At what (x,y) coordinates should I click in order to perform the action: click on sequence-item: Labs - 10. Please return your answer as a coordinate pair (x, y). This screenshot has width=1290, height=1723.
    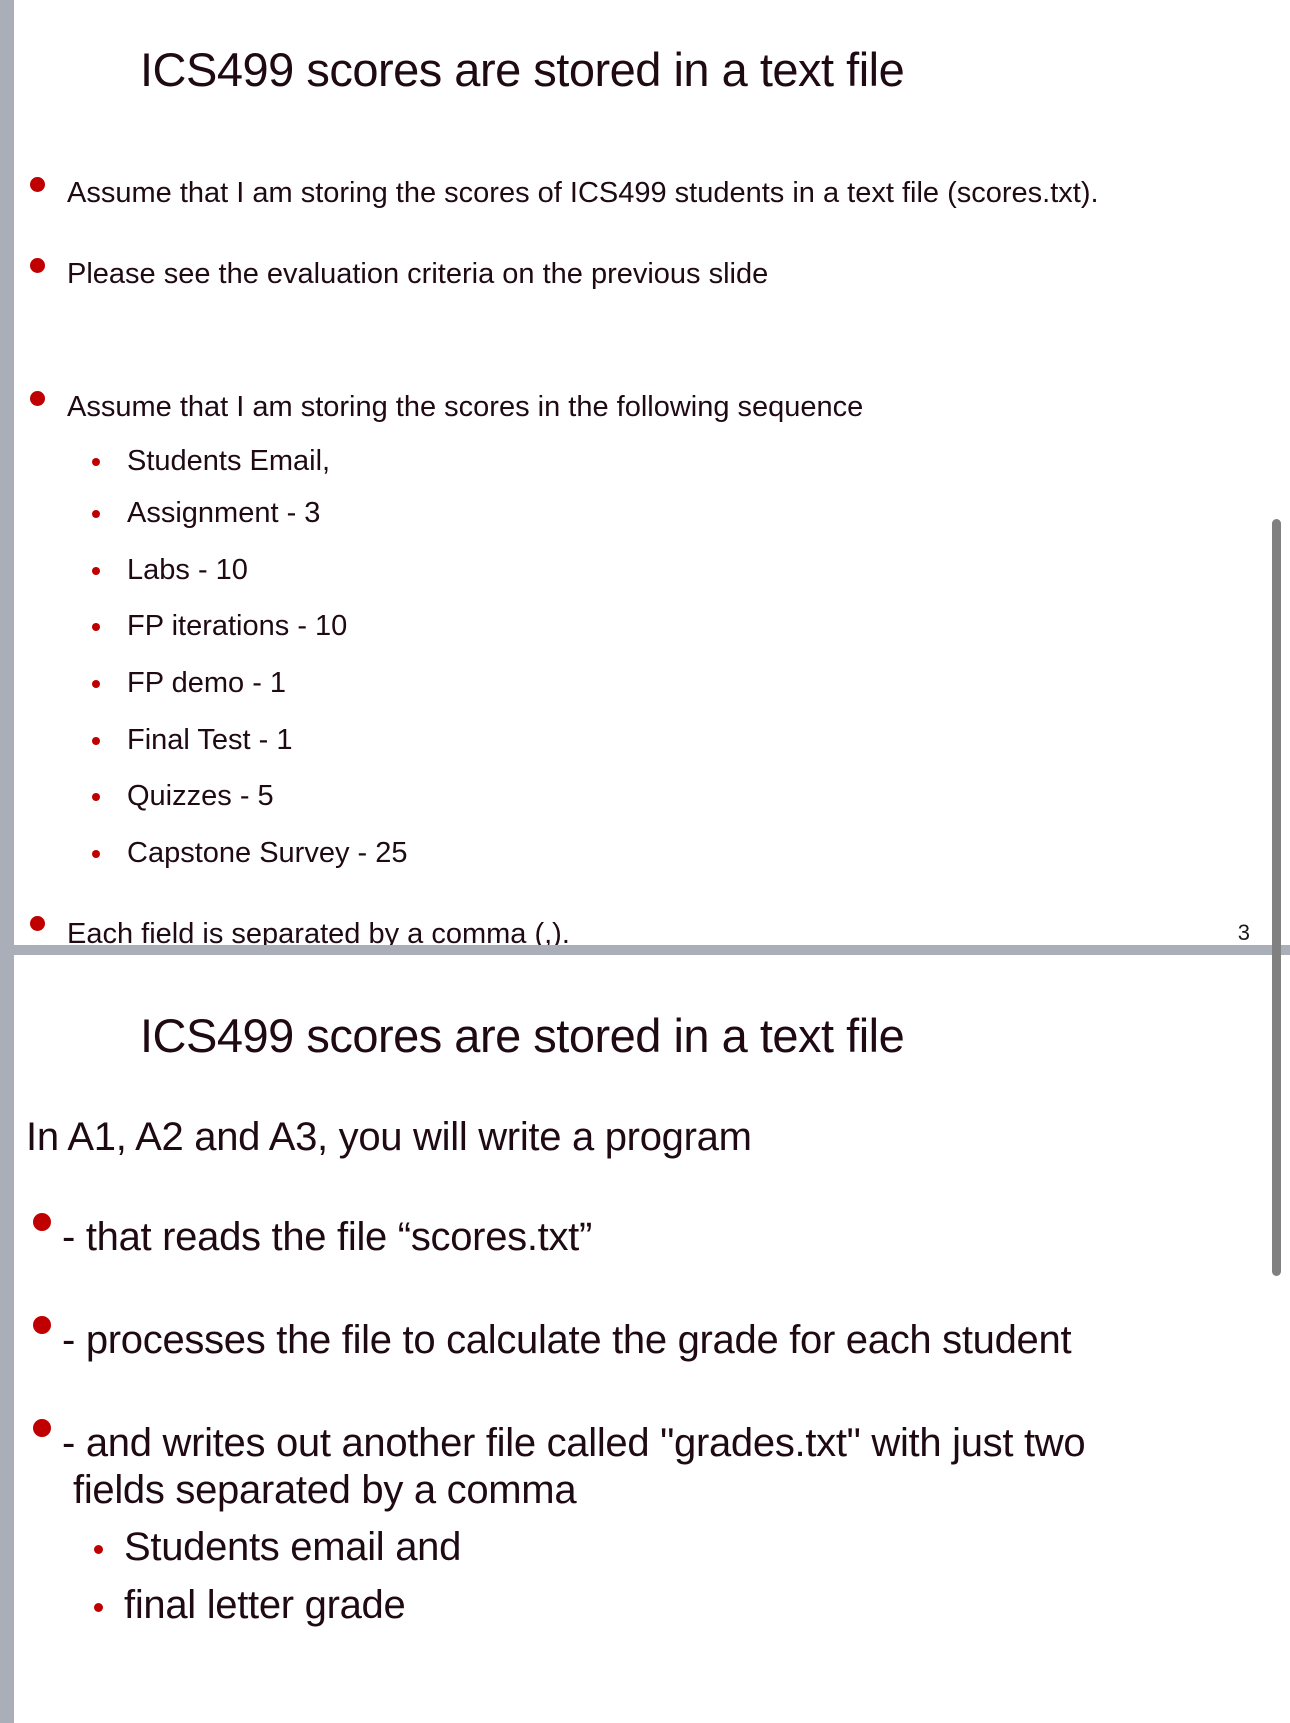
    Looking at the image, I should click on (187, 570).